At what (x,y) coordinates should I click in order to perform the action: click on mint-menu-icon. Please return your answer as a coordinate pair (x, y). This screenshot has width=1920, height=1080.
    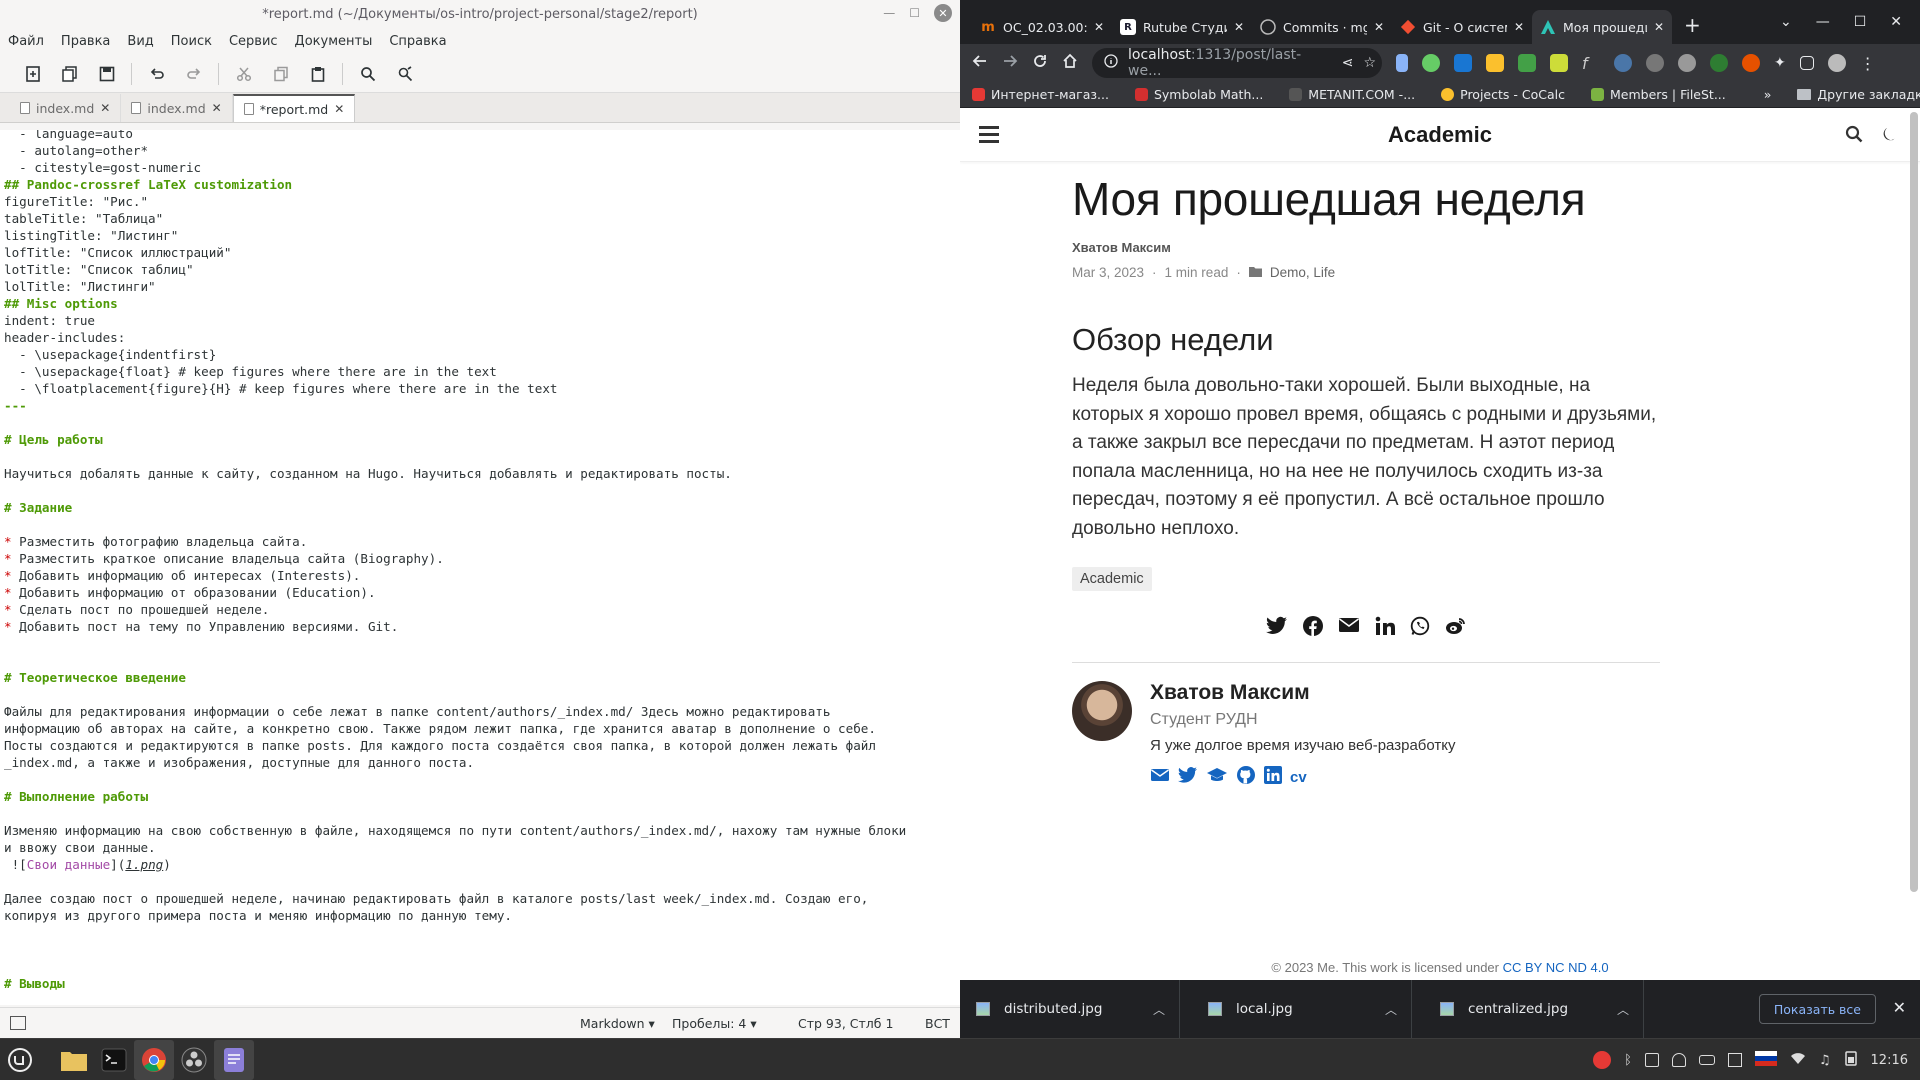
    Looking at the image, I should click on (20, 1060).